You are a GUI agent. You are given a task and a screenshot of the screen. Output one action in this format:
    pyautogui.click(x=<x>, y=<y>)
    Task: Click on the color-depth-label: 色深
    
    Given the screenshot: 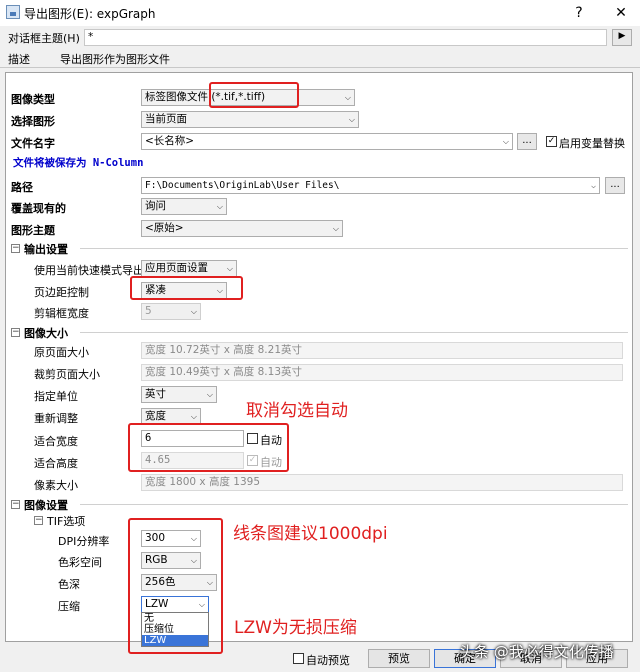 What is the action you would take?
    pyautogui.click(x=69, y=584)
    